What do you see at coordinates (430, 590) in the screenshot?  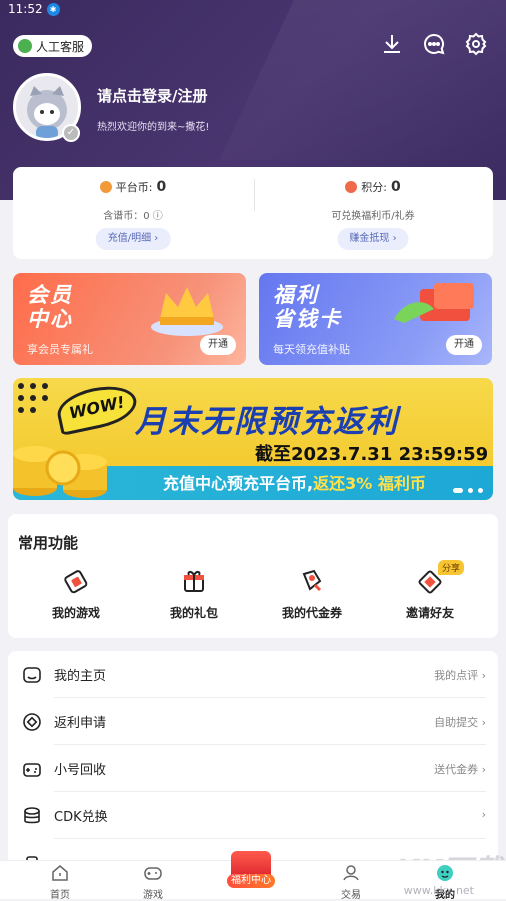 I see `invite-friends-button: 分享 邀请好友` at bounding box center [430, 590].